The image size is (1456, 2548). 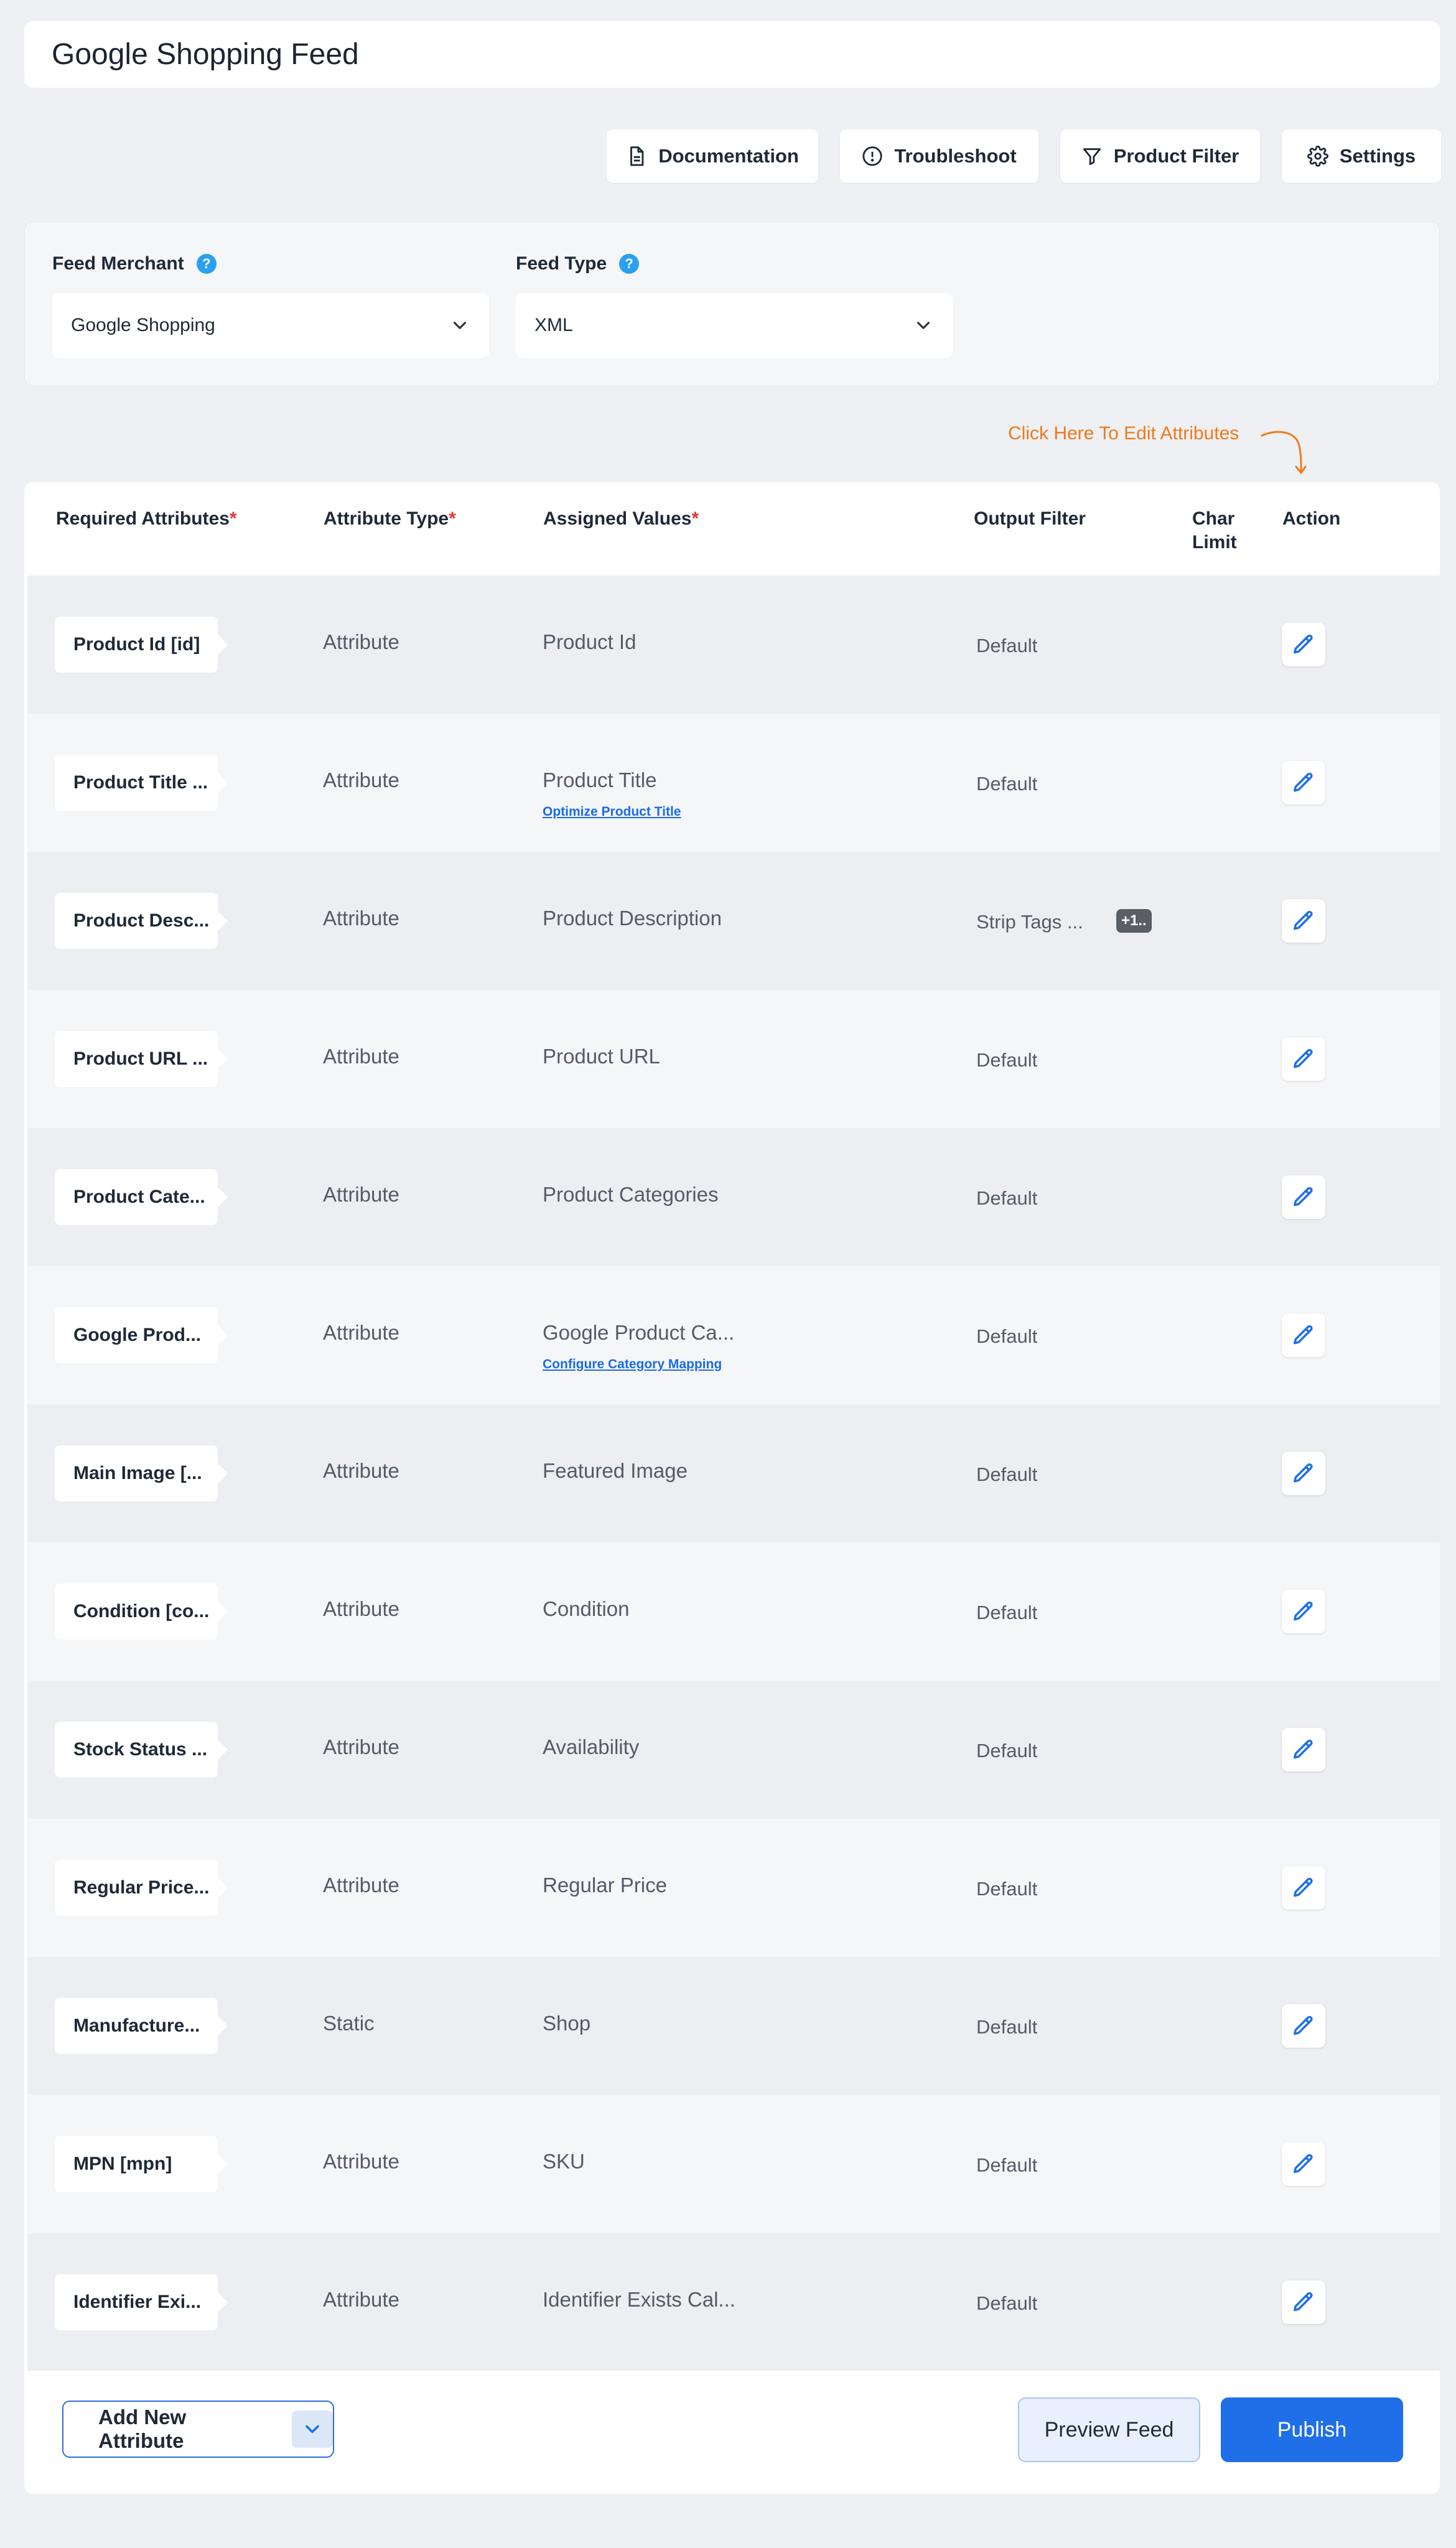 What do you see at coordinates (146, 519) in the screenshot?
I see `header-required-attributes: Required Attributes*` at bounding box center [146, 519].